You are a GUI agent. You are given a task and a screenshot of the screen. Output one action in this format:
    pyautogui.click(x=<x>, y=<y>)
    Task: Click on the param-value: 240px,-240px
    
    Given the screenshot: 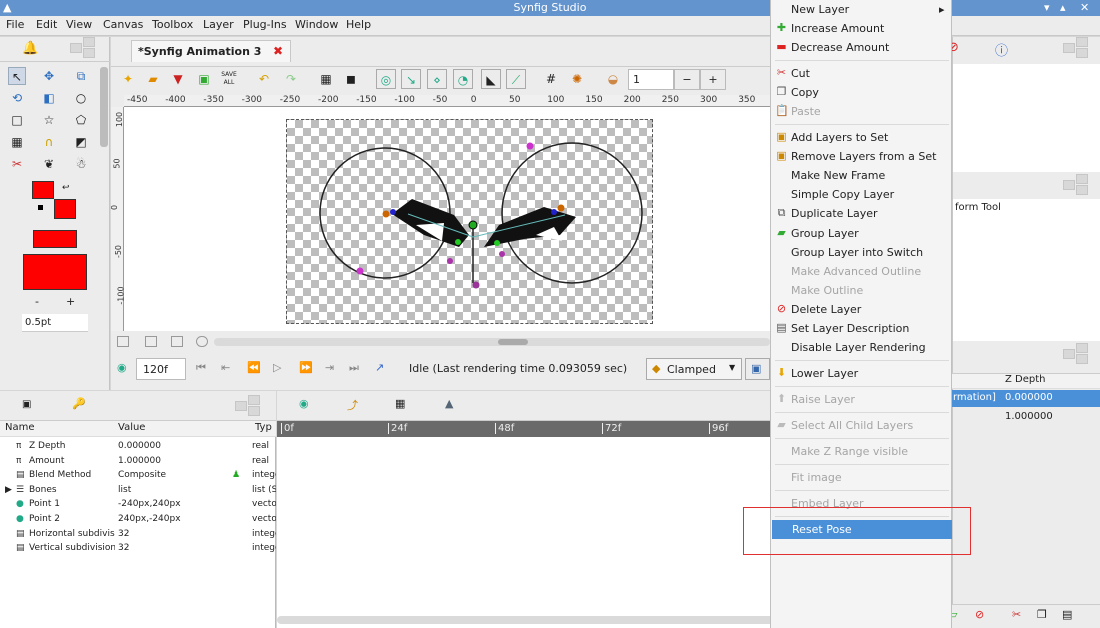 What is the action you would take?
    pyautogui.click(x=173, y=519)
    